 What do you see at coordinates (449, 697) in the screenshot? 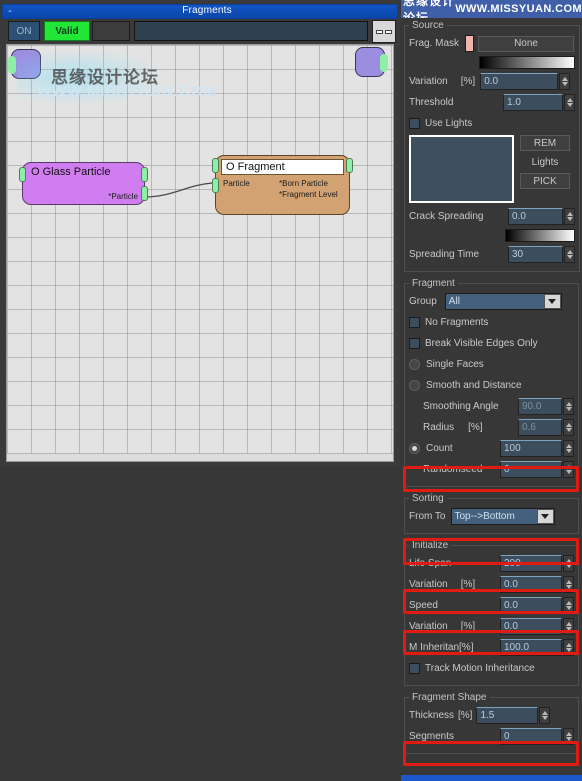
I see `group-legend: Fragment Shape` at bounding box center [449, 697].